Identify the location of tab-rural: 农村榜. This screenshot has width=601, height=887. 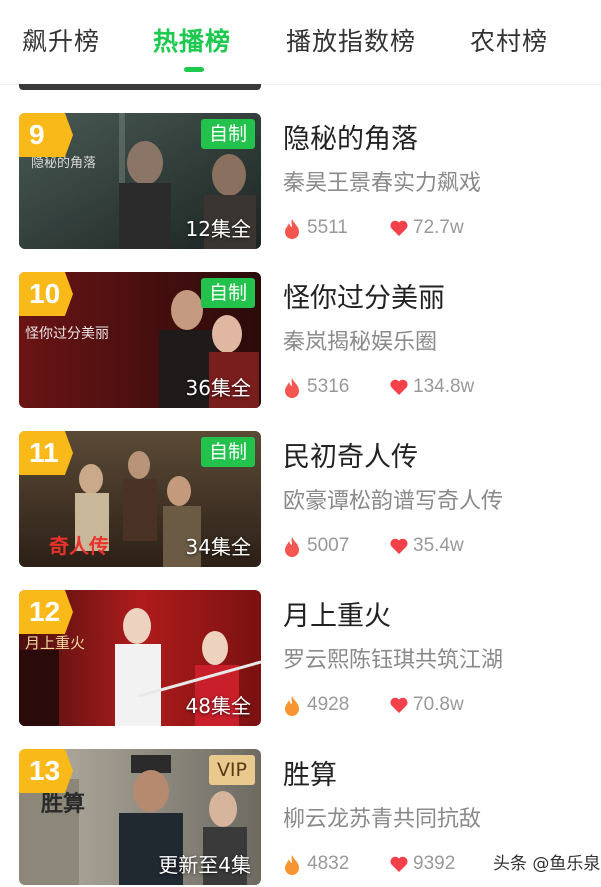
(509, 40).